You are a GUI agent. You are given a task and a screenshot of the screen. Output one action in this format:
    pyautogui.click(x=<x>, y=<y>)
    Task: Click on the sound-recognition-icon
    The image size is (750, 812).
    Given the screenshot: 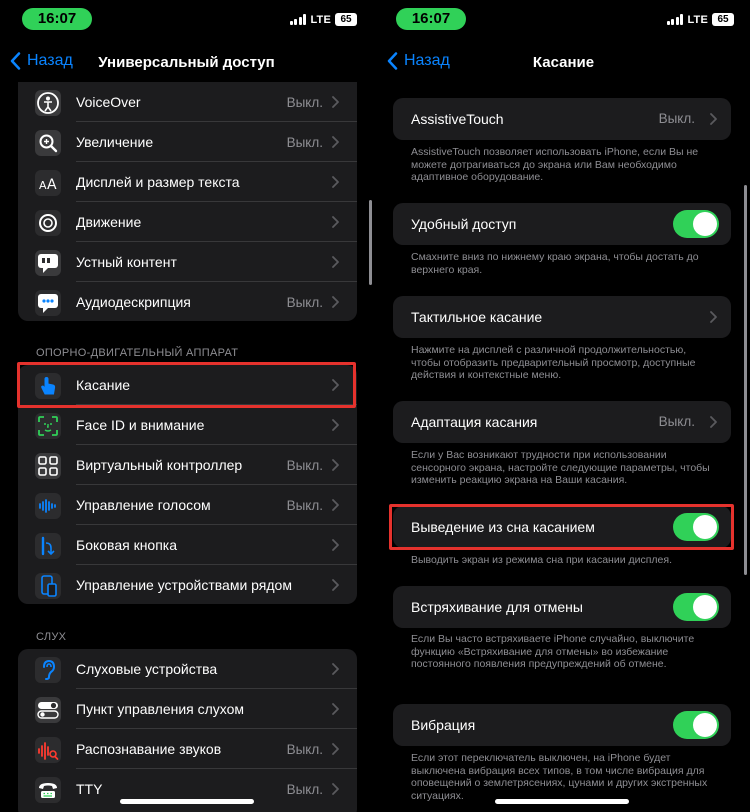 What is the action you would take?
    pyautogui.click(x=48, y=750)
    